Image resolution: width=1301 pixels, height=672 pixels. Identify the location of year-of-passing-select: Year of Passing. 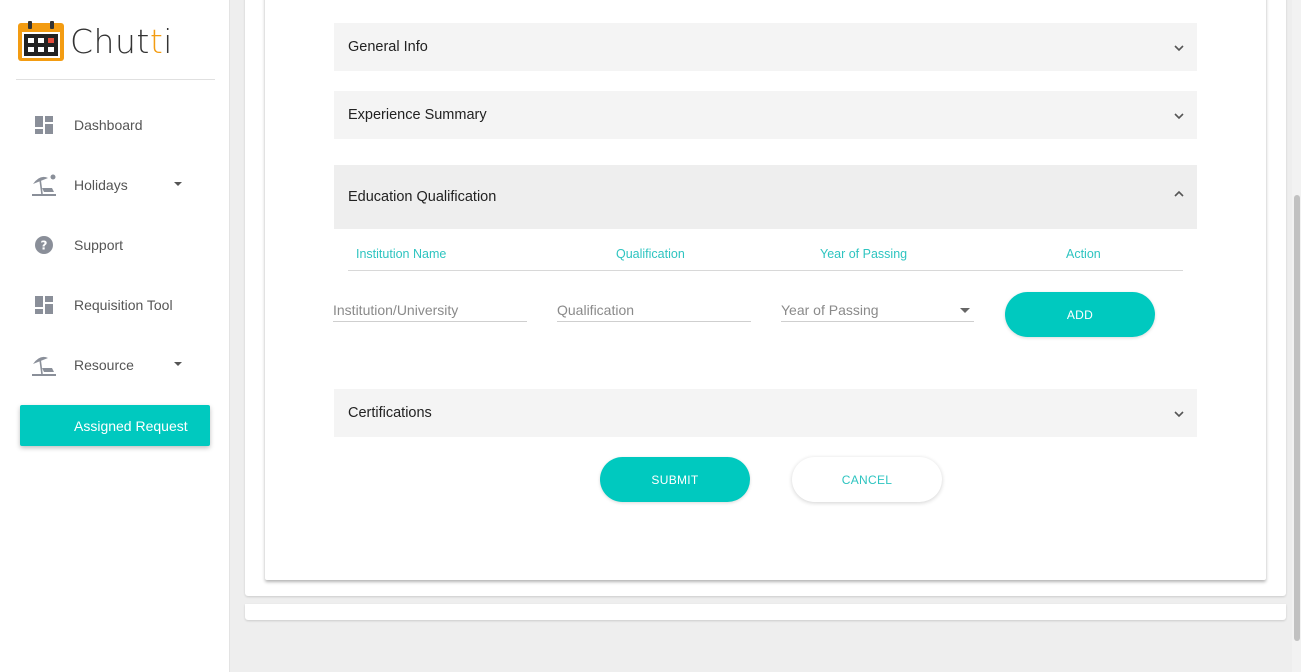
(877, 311).